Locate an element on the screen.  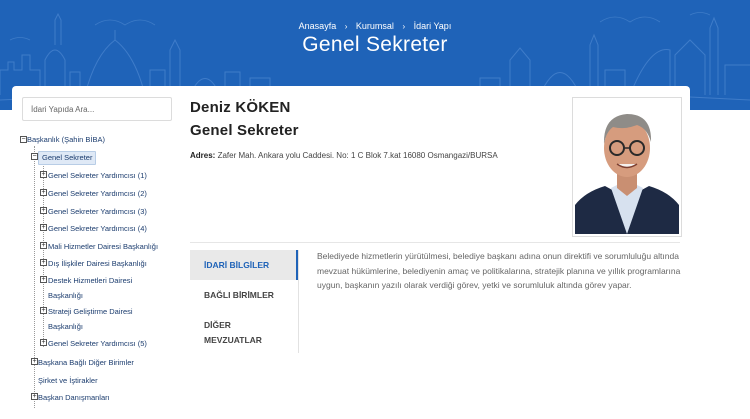
tree-item: Destek Hizmetleri Dairesi is located at coordinates (90, 281).